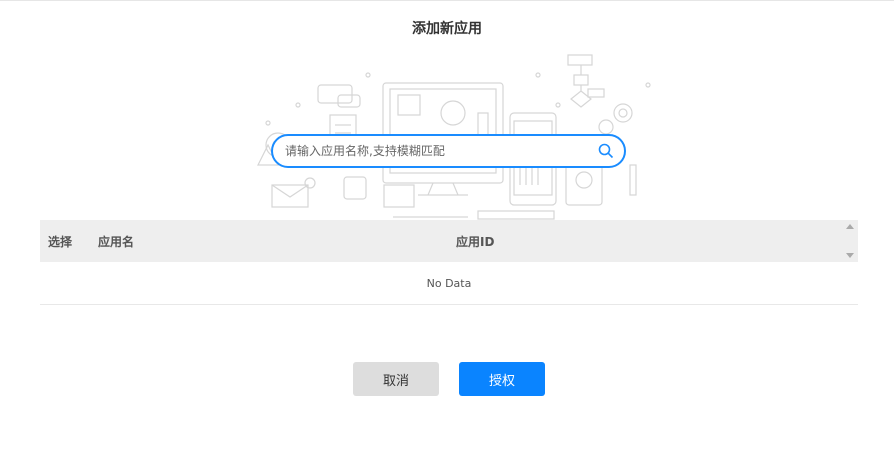  Describe the element at coordinates (606, 151) in the screenshot. I see `search-icon` at that location.